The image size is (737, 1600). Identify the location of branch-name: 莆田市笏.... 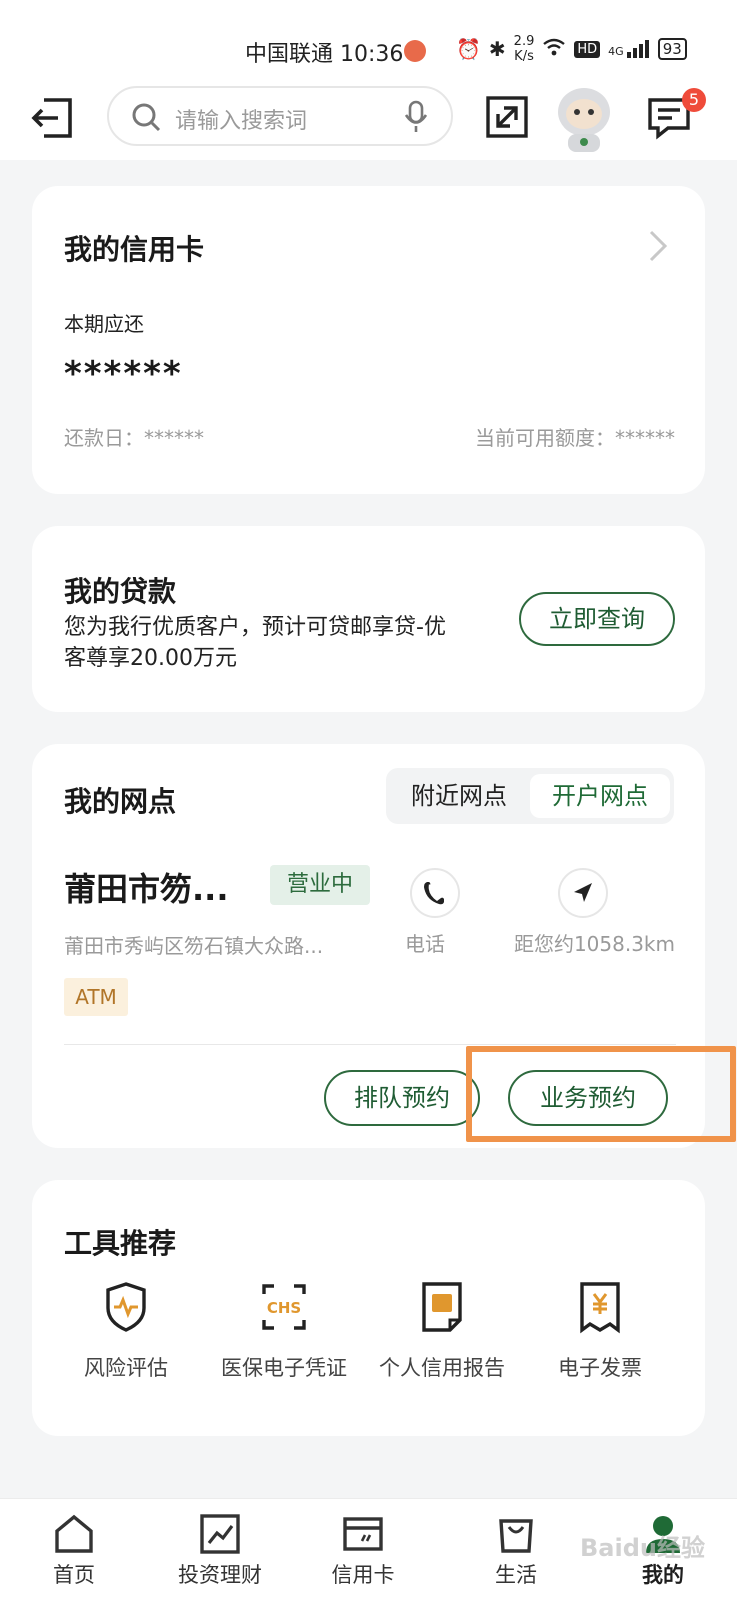
(146, 887).